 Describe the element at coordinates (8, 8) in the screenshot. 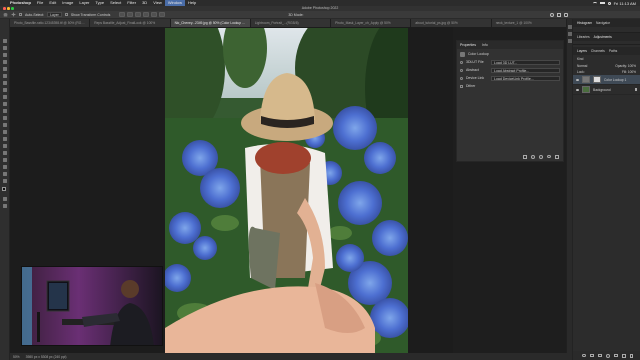

I see `minimize-window-button` at that location.